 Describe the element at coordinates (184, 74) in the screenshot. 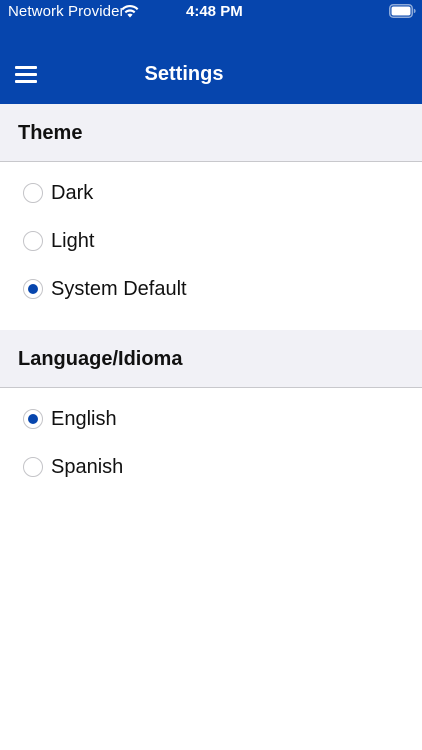

I see `page-title: Settings` at that location.